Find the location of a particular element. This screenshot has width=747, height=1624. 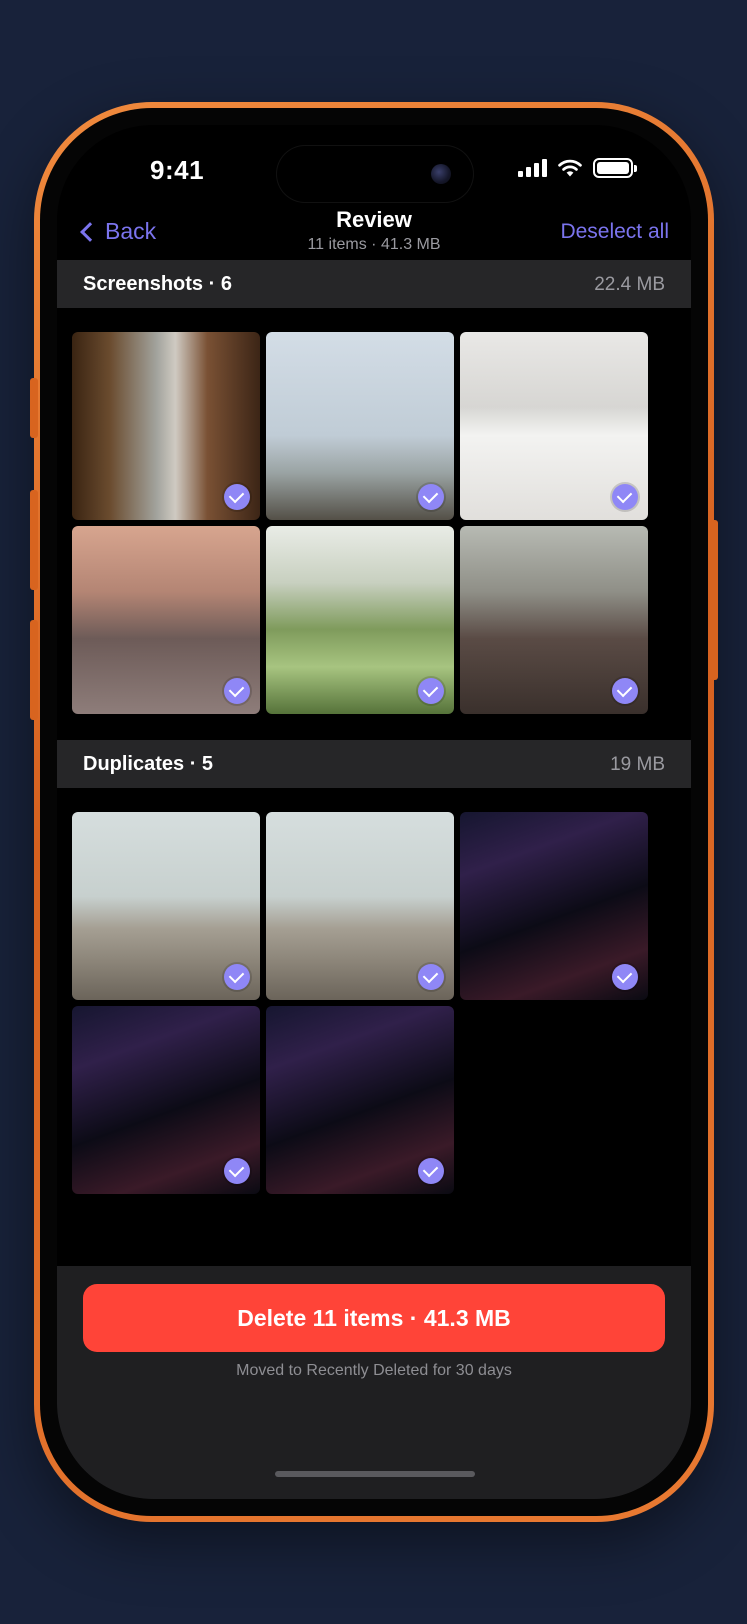

section-header-screenshots: Screenshots · 6 22.4 MB is located at coordinates (374, 284).